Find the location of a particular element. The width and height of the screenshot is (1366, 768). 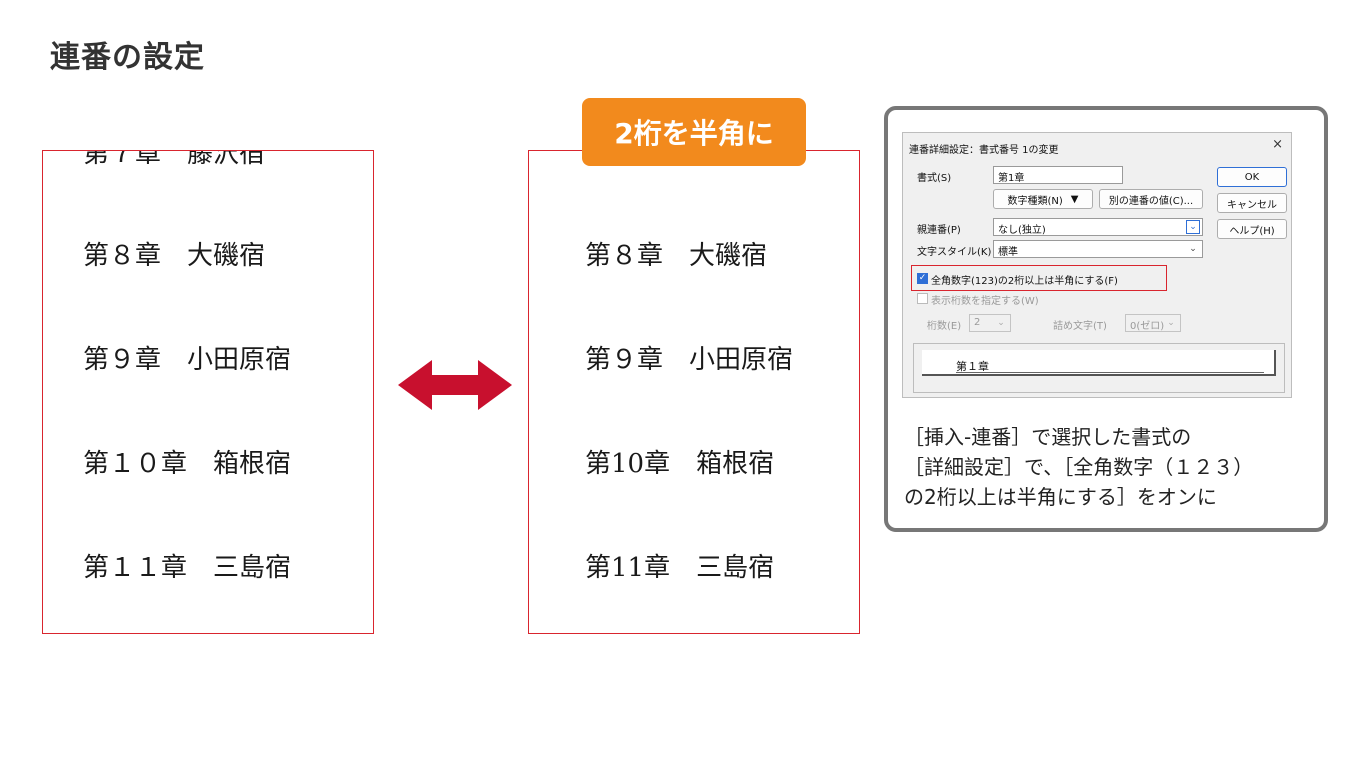

dialog-title: 連番詳細設定：書式番号 1の変更 is located at coordinates (984, 150).